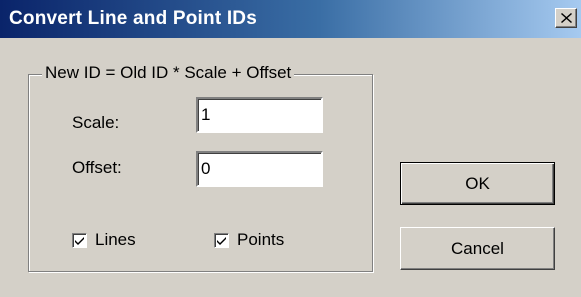  What do you see at coordinates (115, 239) in the screenshot?
I see `lines-label: Lines` at bounding box center [115, 239].